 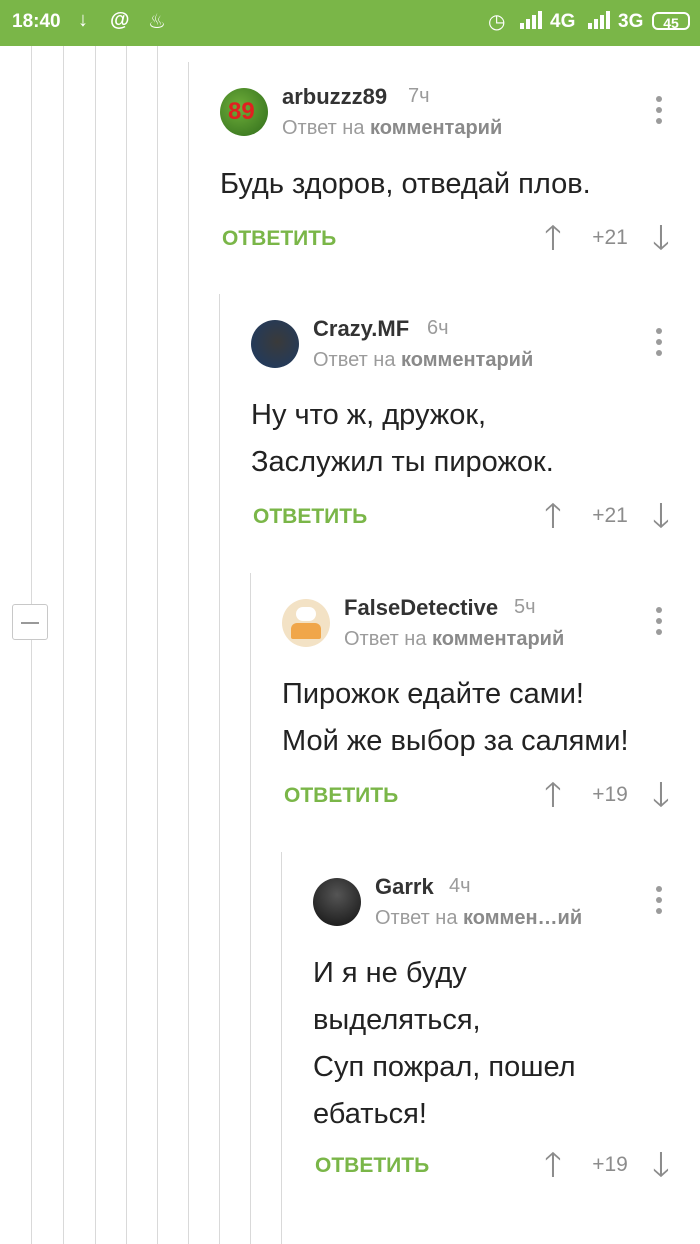 What do you see at coordinates (497, 22) in the screenshot?
I see `alarm-icon: ◷` at bounding box center [497, 22].